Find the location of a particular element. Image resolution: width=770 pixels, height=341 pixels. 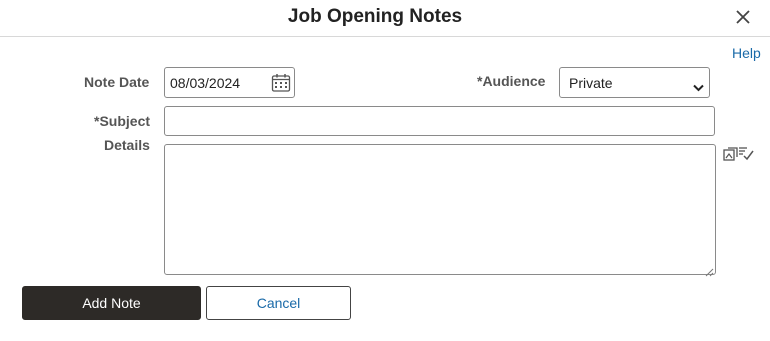

audience-select: Private is located at coordinates (634, 82).